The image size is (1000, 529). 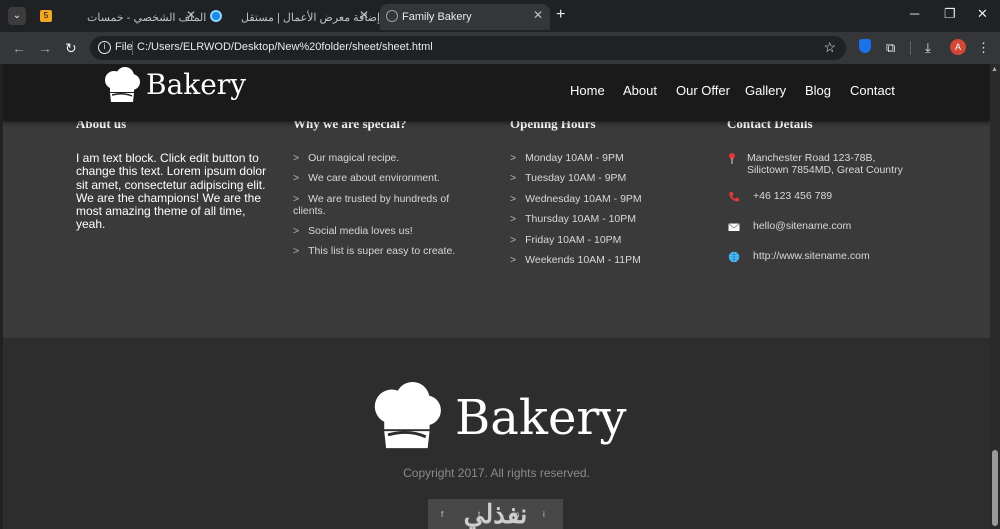 I want to click on list-item: > We care about environment., so click(x=366, y=178).